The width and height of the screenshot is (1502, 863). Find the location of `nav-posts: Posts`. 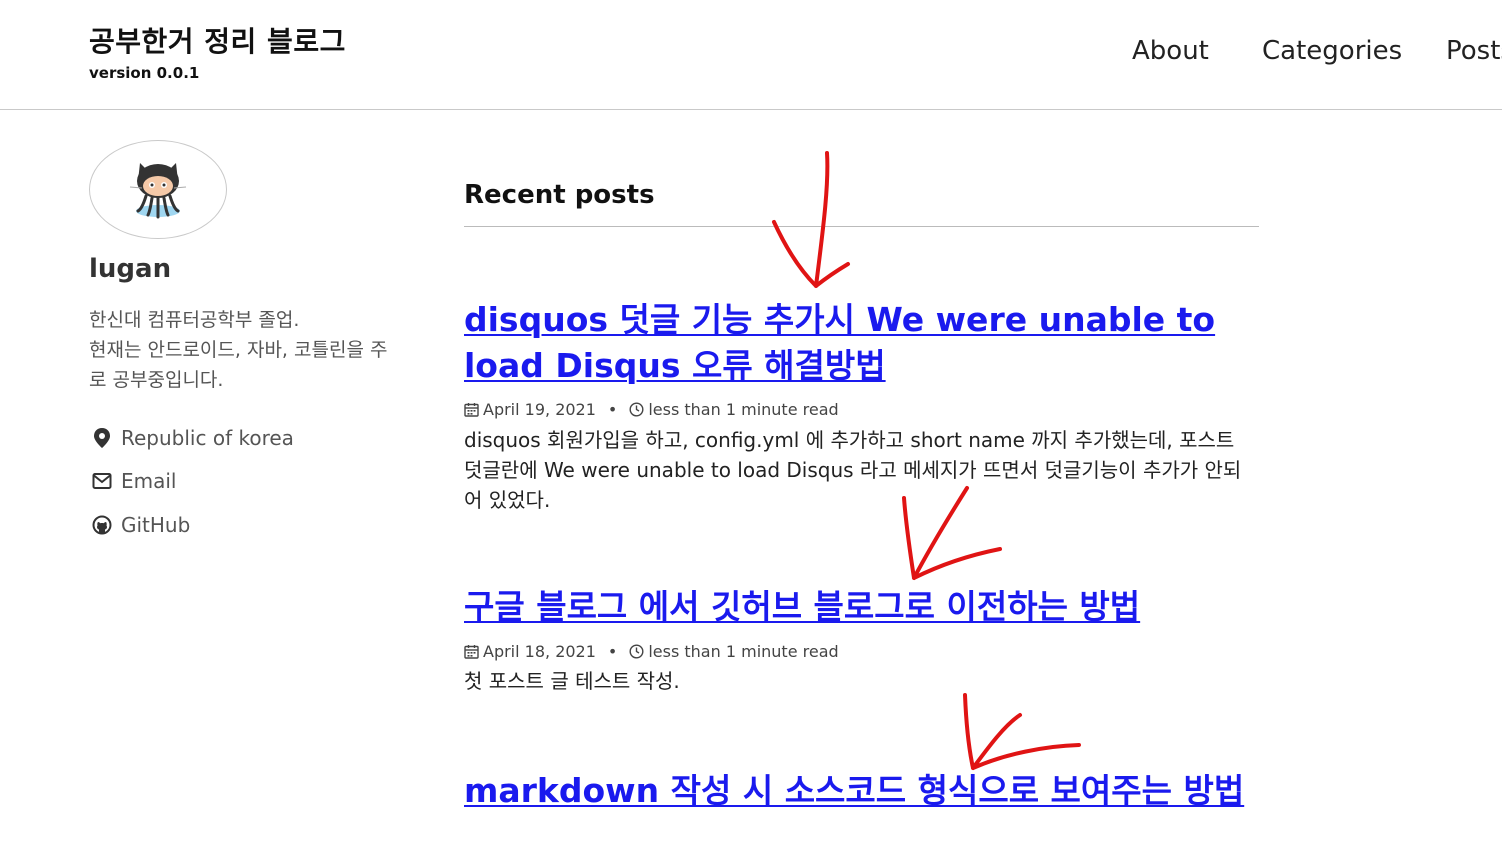

nav-posts: Posts is located at coordinates (1474, 51).